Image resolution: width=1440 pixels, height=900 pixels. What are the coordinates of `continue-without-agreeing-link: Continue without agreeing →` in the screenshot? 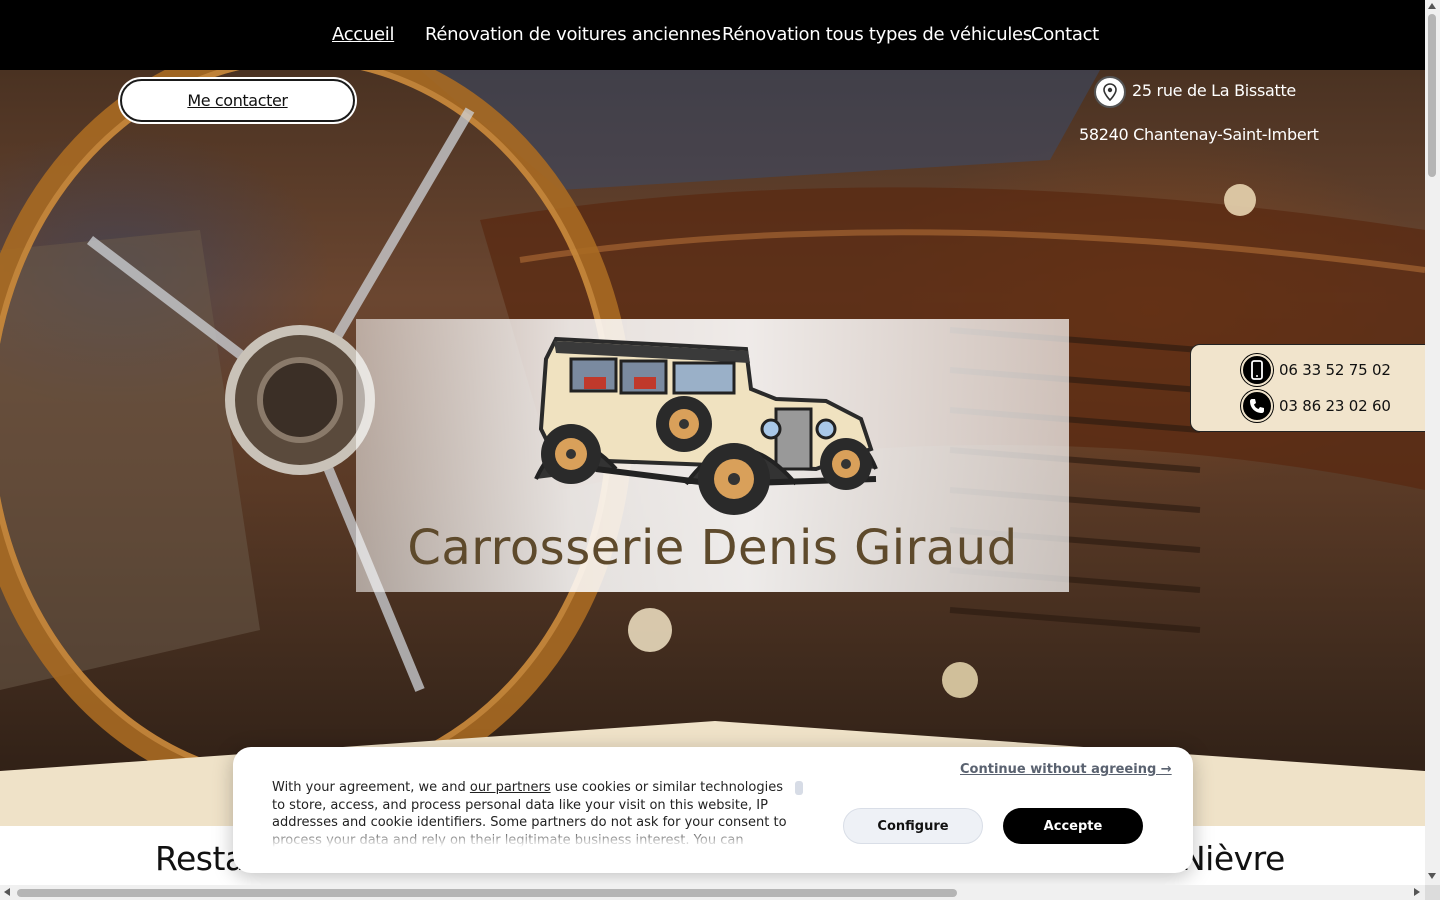 It's located at (1066, 769).